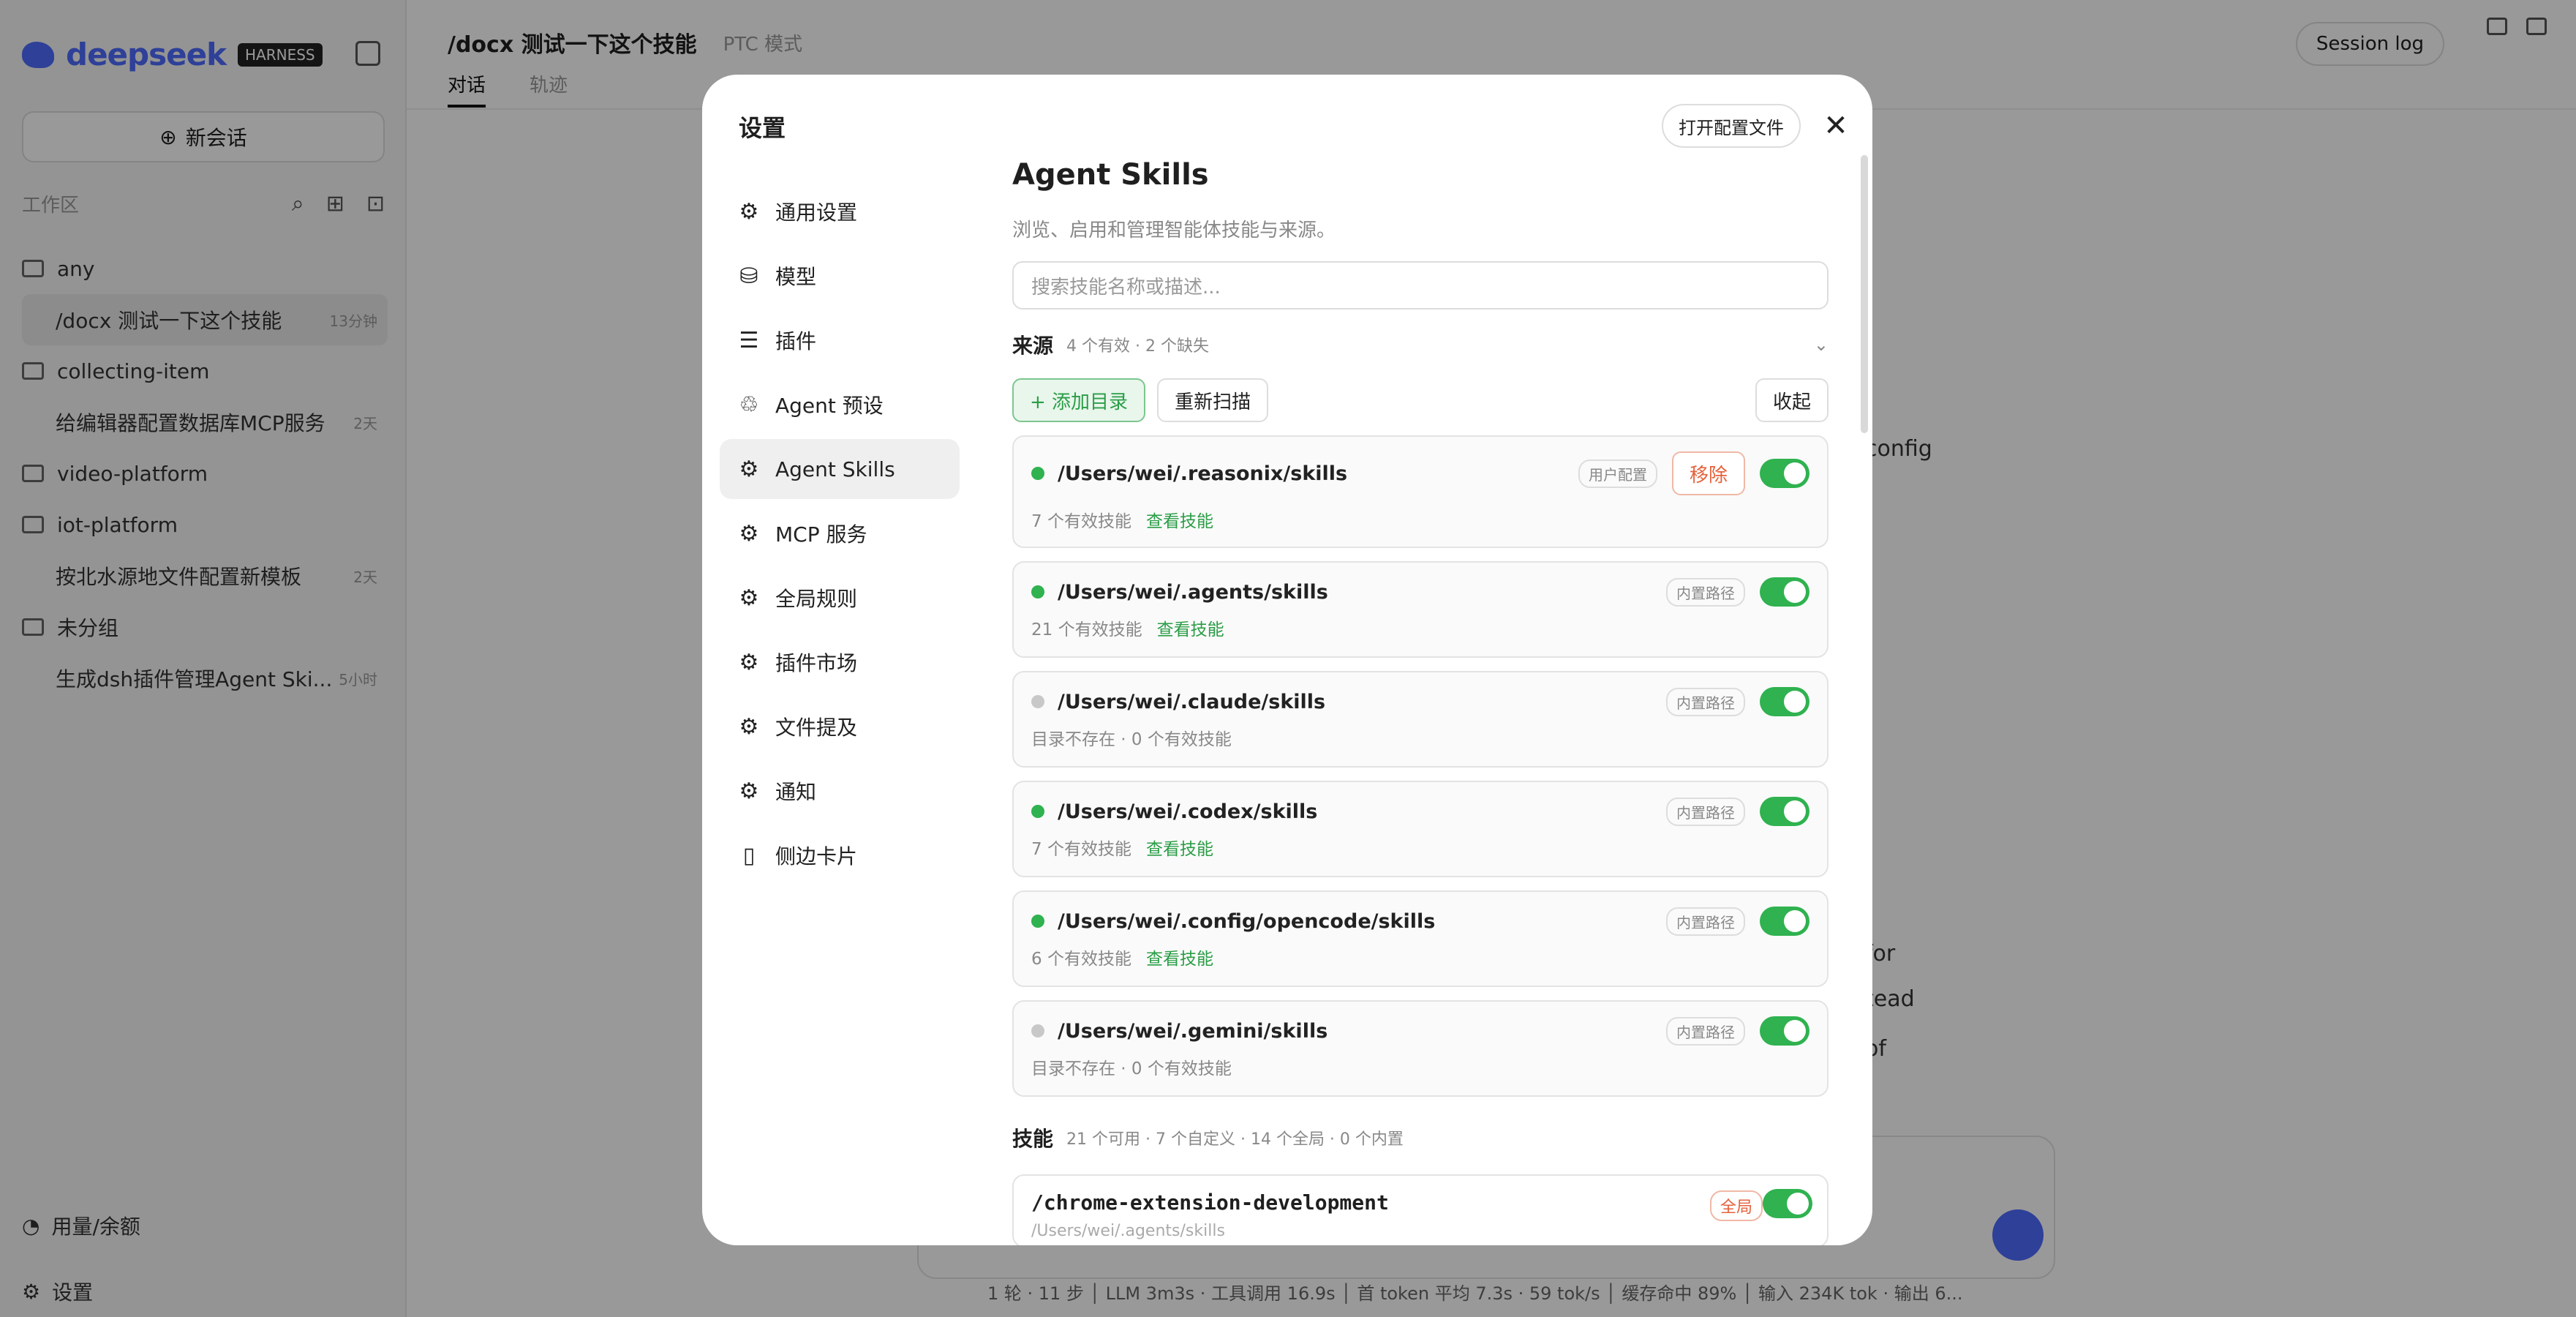 Image resolution: width=2576 pixels, height=1317 pixels. What do you see at coordinates (1188, 811) in the screenshot?
I see `source-path: /Users/wei/.codex/skills` at bounding box center [1188, 811].